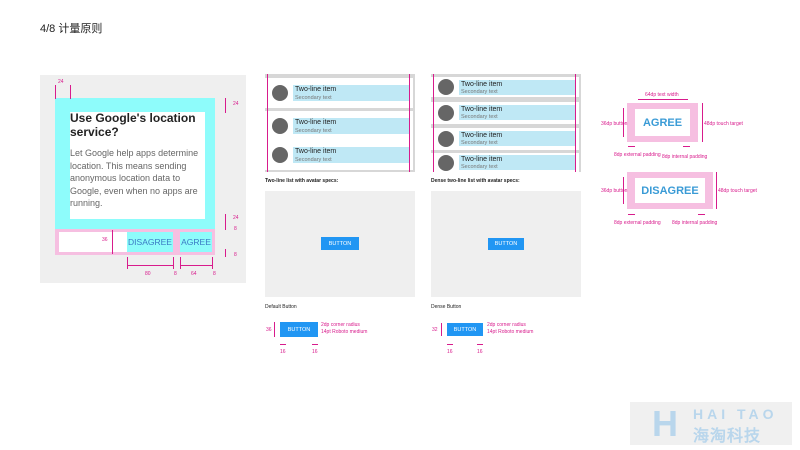  What do you see at coordinates (665, 423) in the screenshot?
I see `logo-mark: H` at bounding box center [665, 423].